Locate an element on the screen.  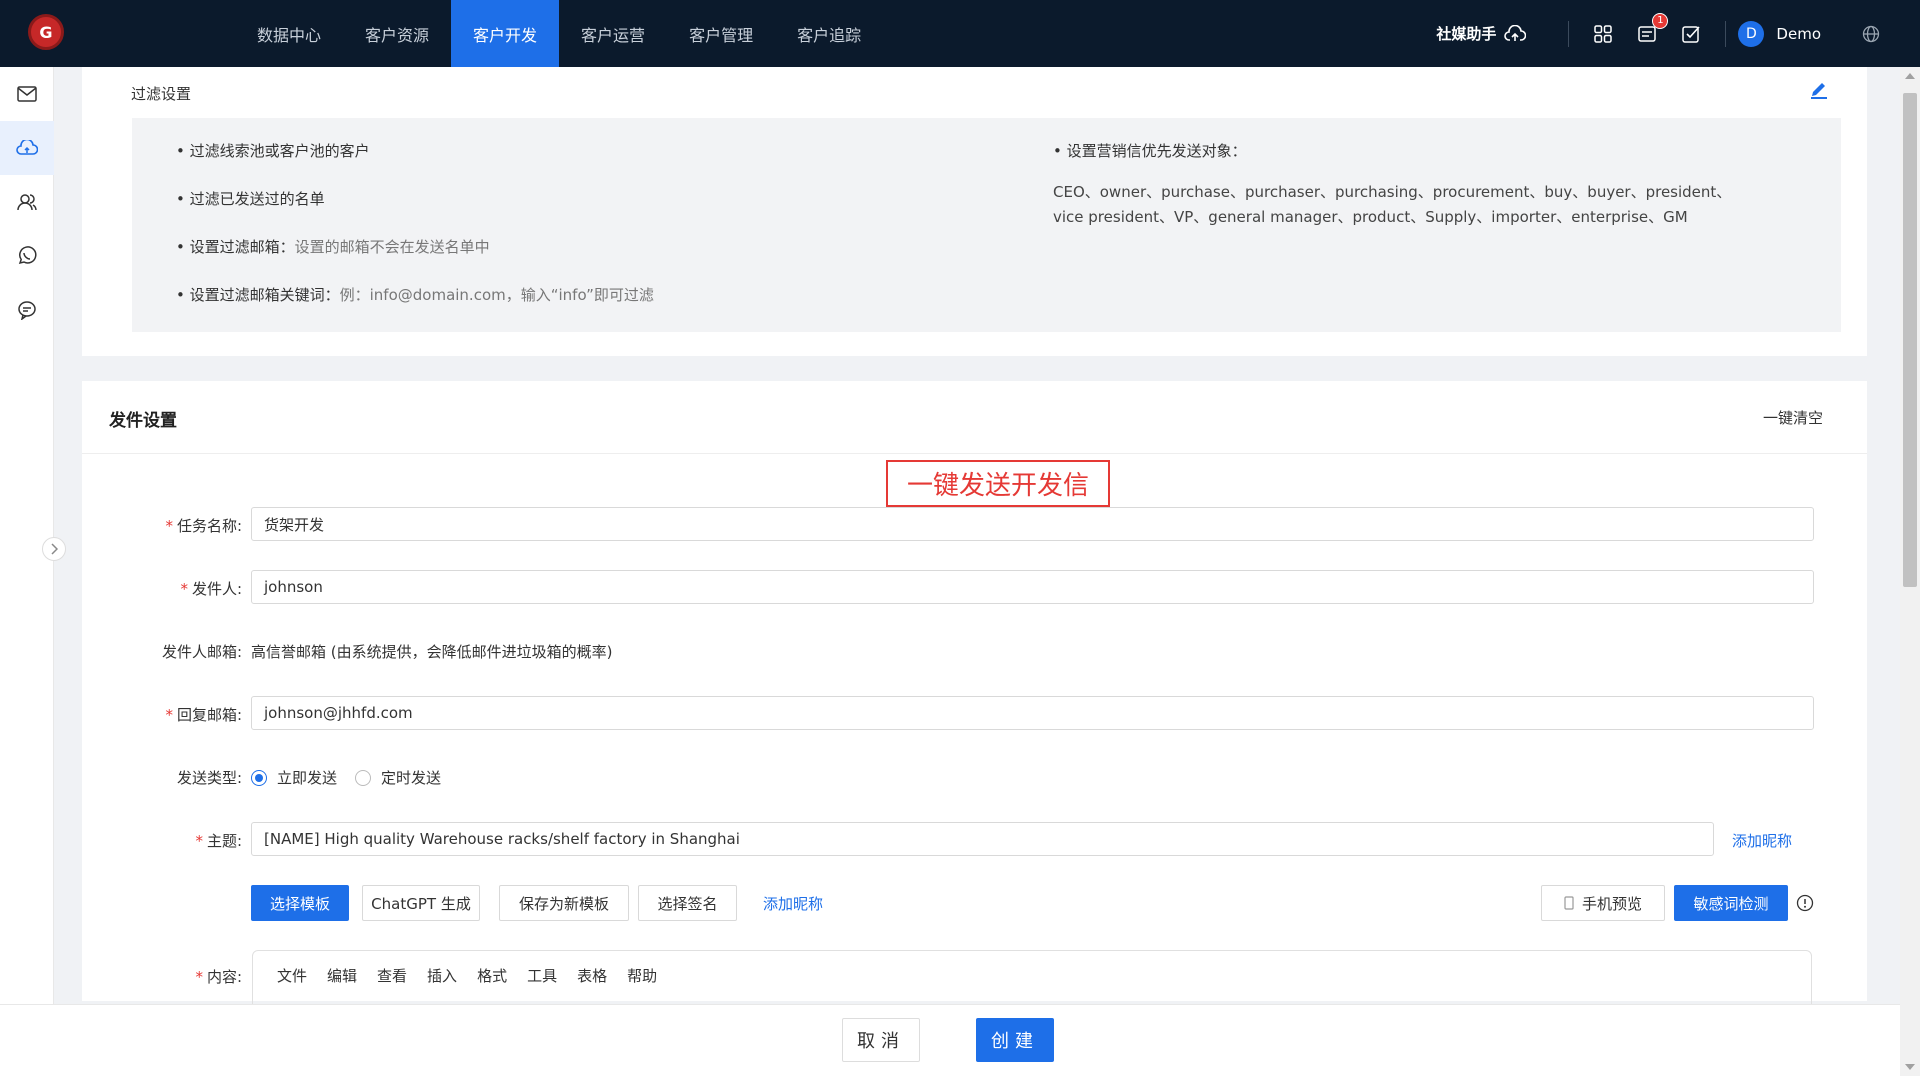
social-assistant-button: 社媒助手 is located at coordinates (1481, 33).